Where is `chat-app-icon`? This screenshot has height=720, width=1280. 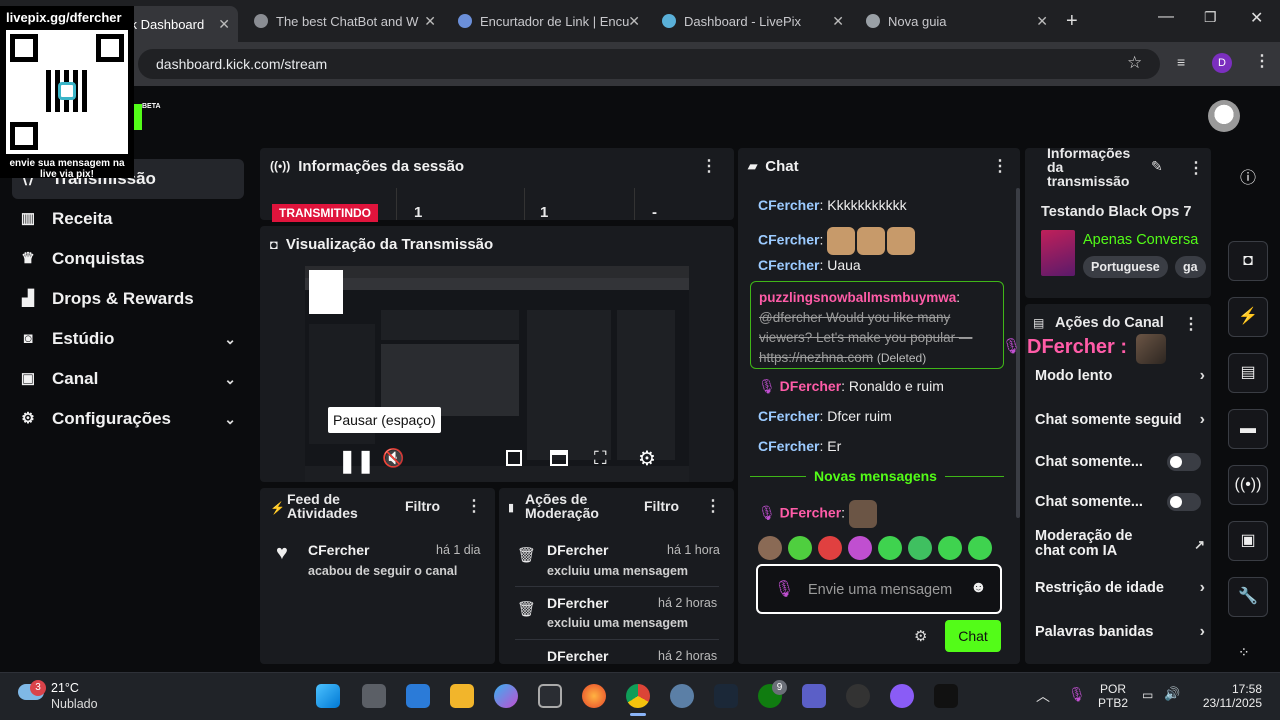
chat-app-icon is located at coordinates (902, 696).